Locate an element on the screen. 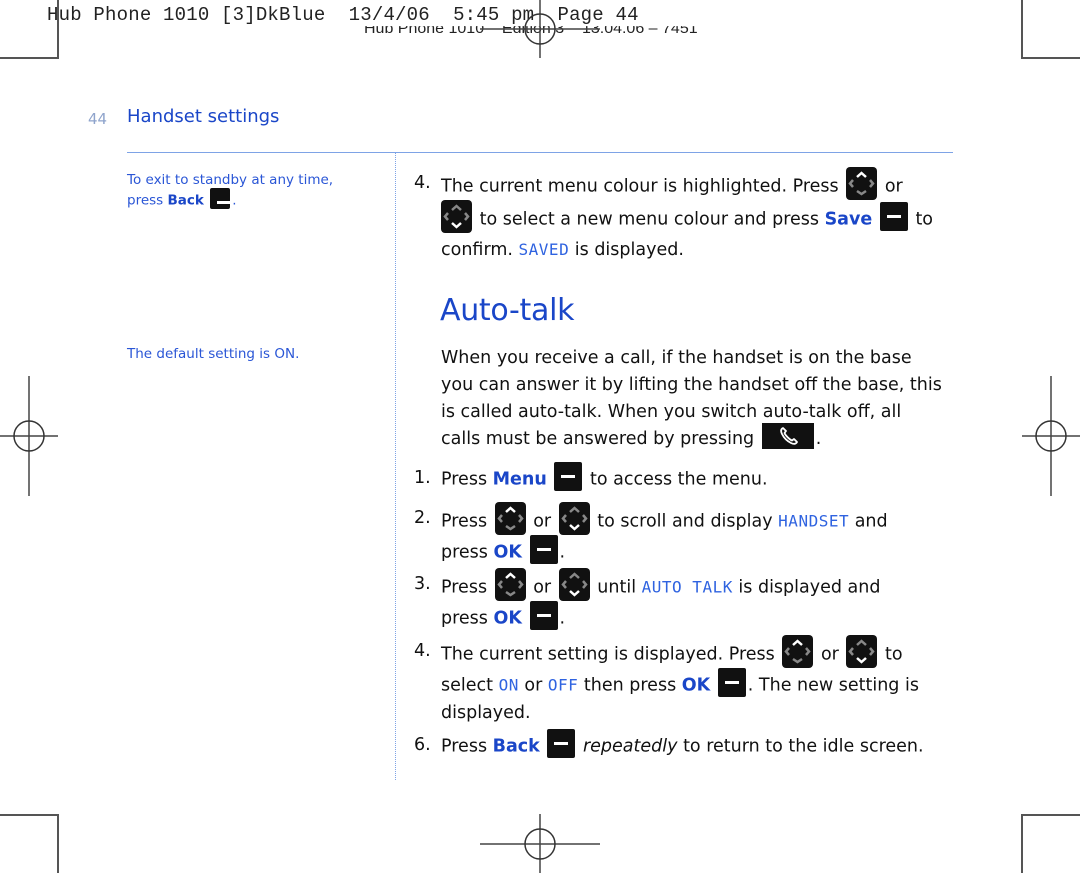  talk-phone-icon is located at coordinates (787, 436).